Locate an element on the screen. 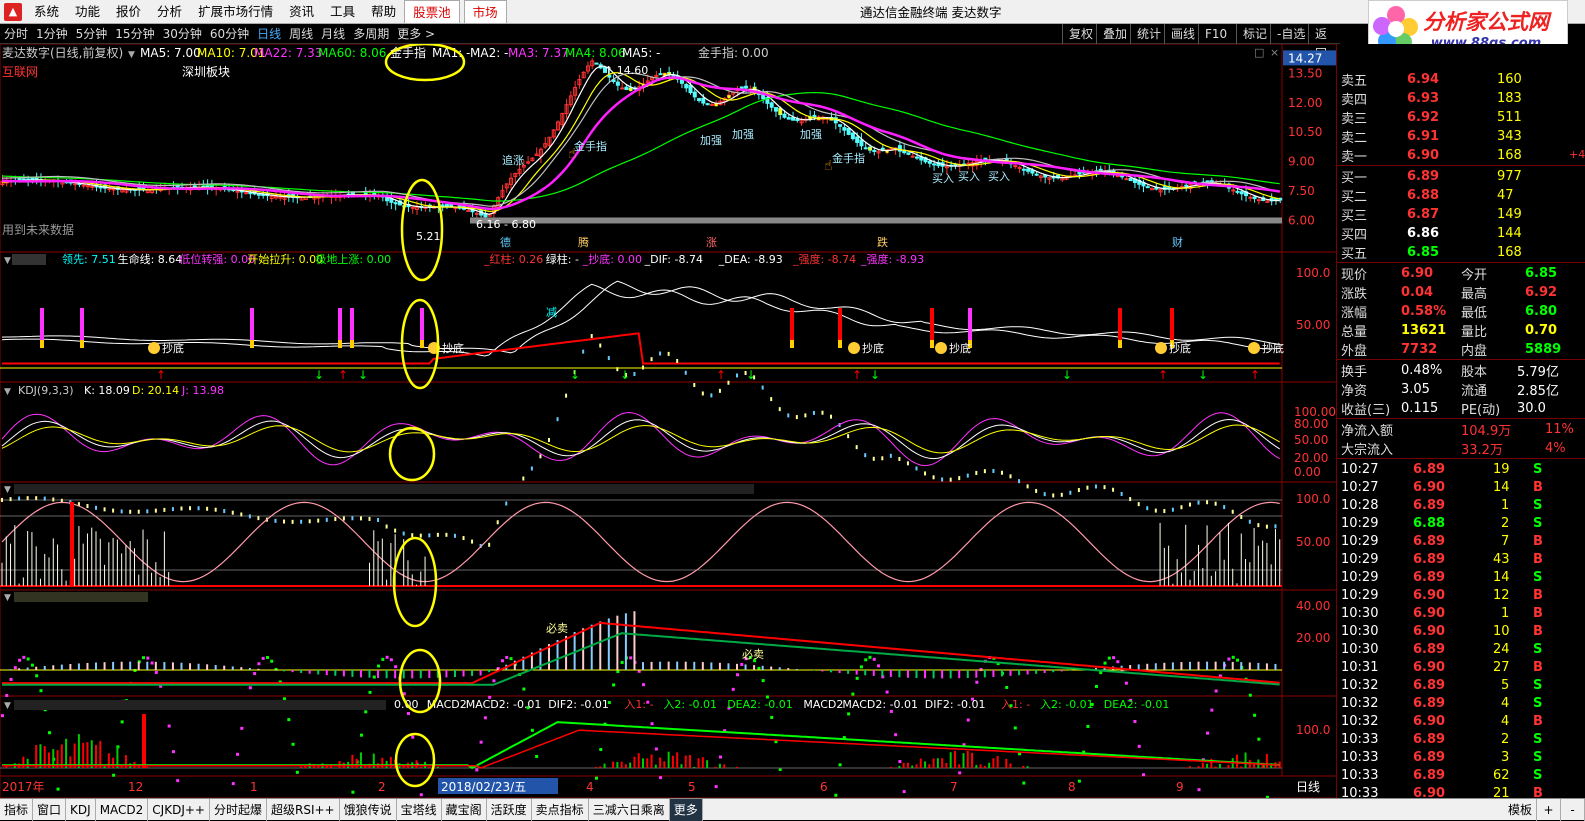  annotation-circle is located at coordinates (412, 454).